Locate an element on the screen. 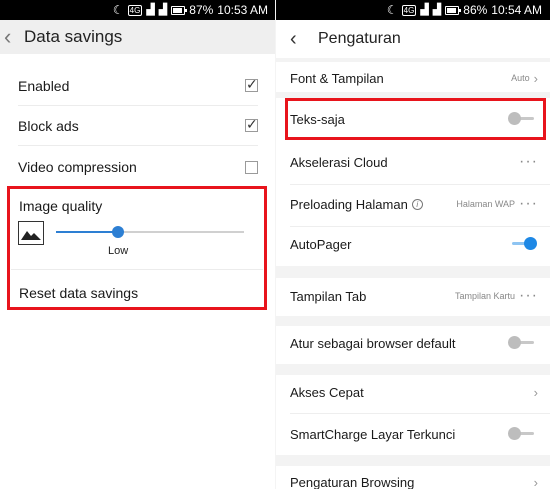 The width and height of the screenshot is (550, 489). pengaturan-browsing-label: Pengaturan Browsing is located at coordinates (352, 481).